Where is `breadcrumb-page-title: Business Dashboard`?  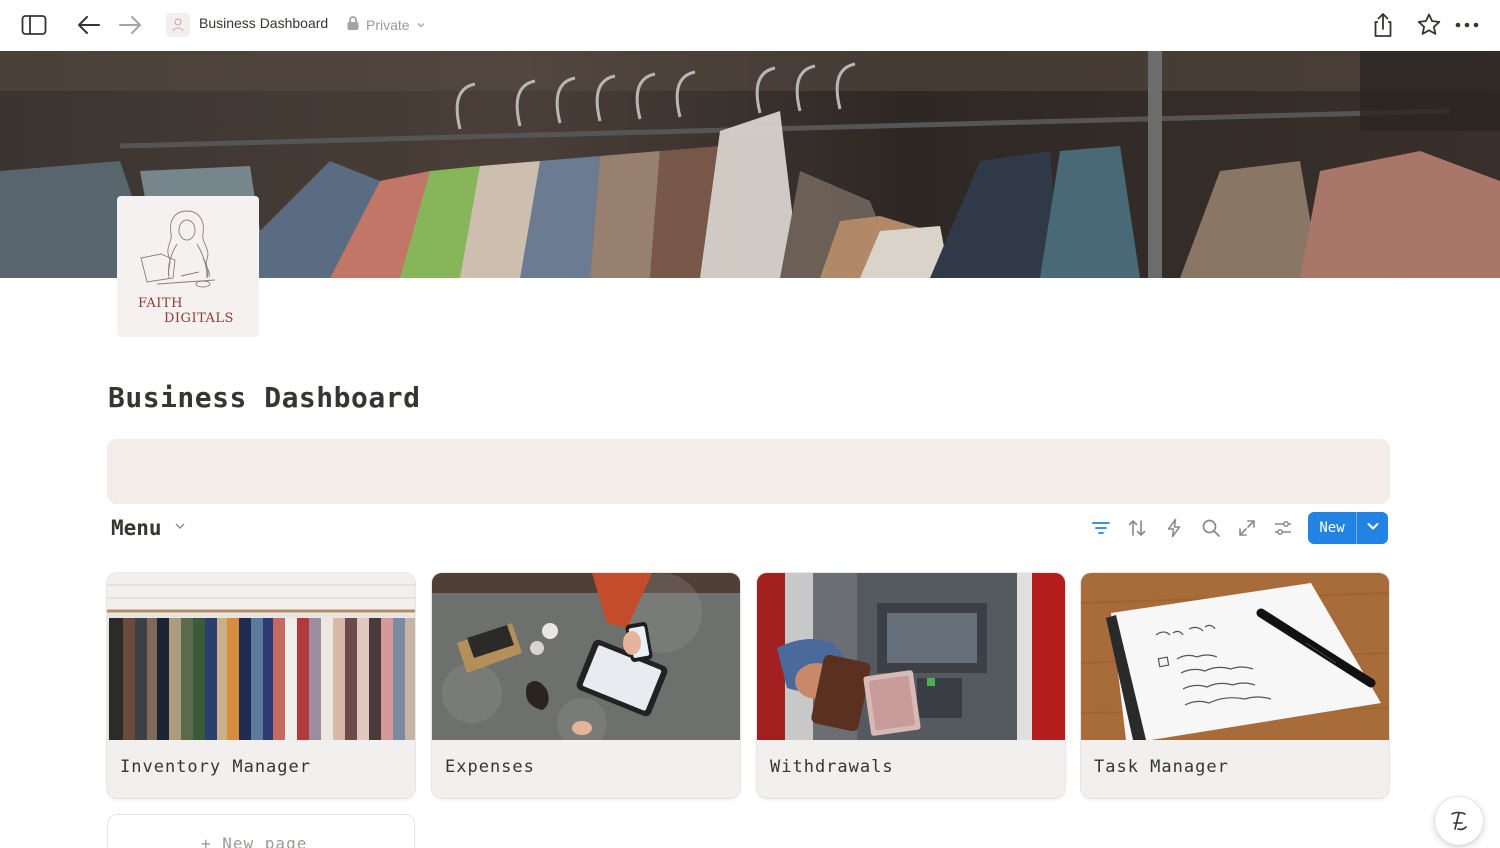
breadcrumb-page-title: Business Dashboard is located at coordinates (263, 23).